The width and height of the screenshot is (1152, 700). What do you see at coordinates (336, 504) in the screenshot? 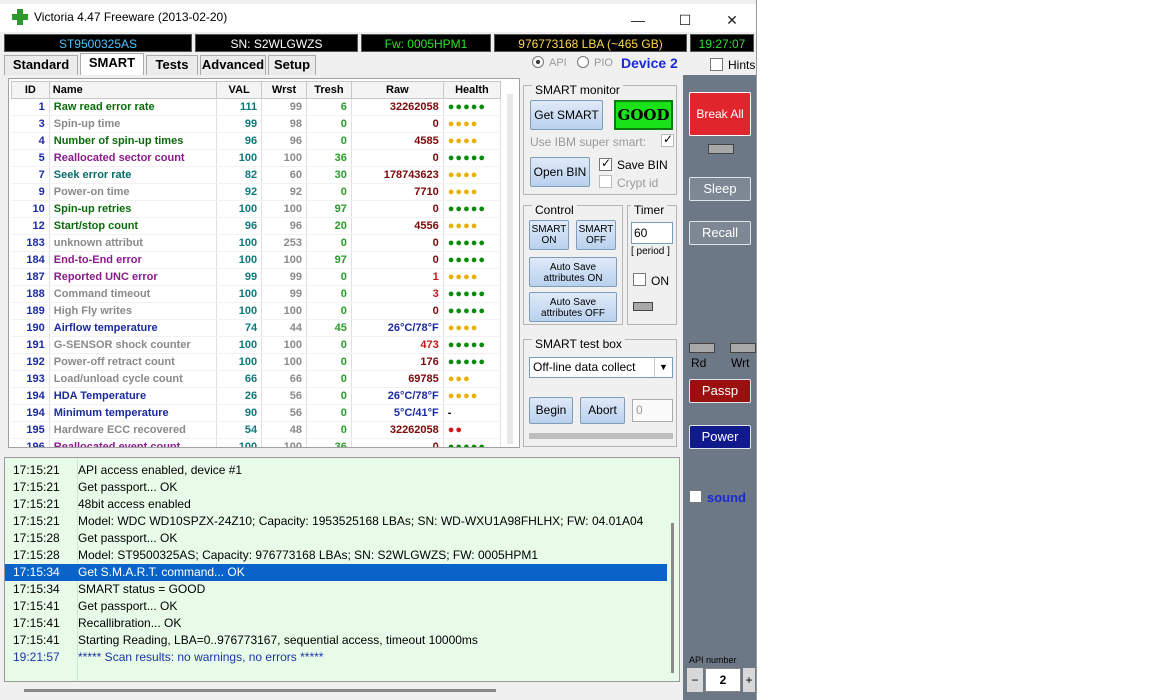
I see `log-entry: 17:15:21 48bit access enabled` at bounding box center [336, 504].